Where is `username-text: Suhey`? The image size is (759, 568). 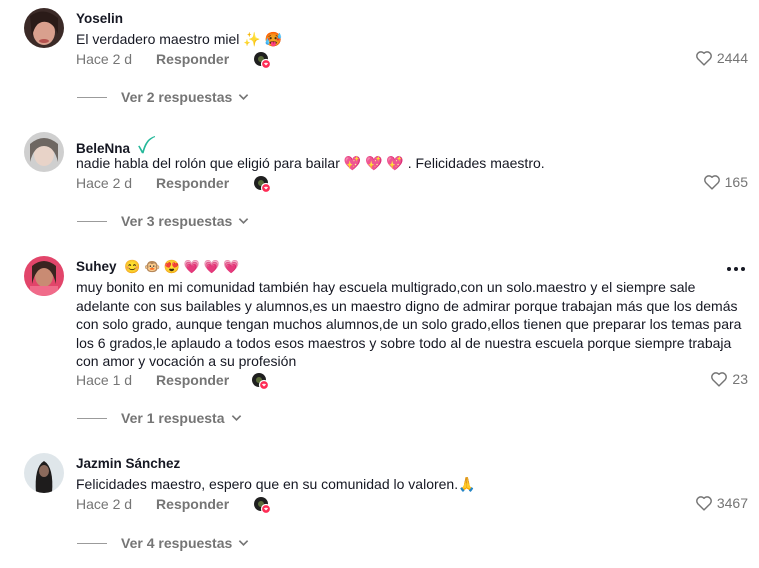 username-text: Suhey is located at coordinates (96, 266).